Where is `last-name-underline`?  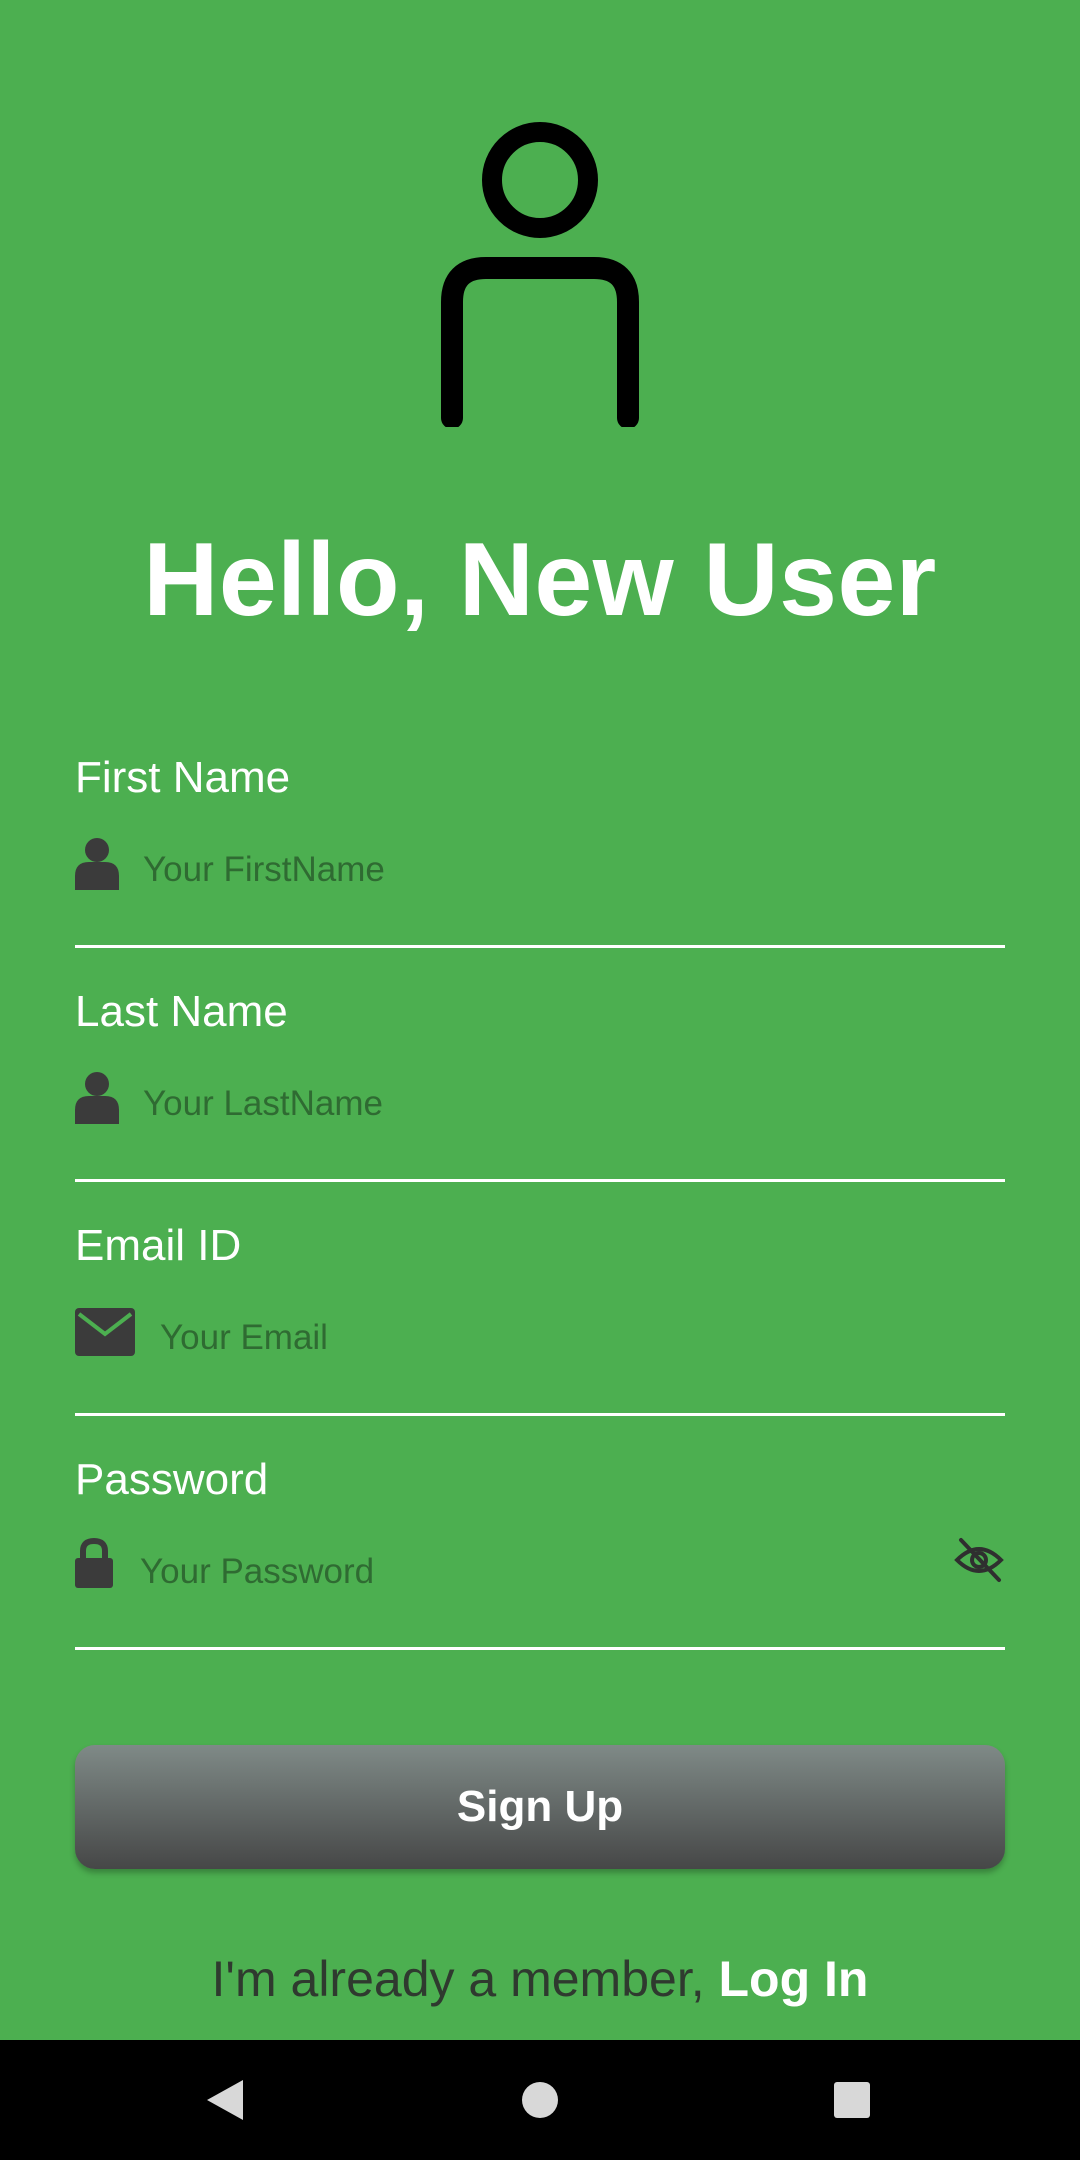 last-name-underline is located at coordinates (540, 1180).